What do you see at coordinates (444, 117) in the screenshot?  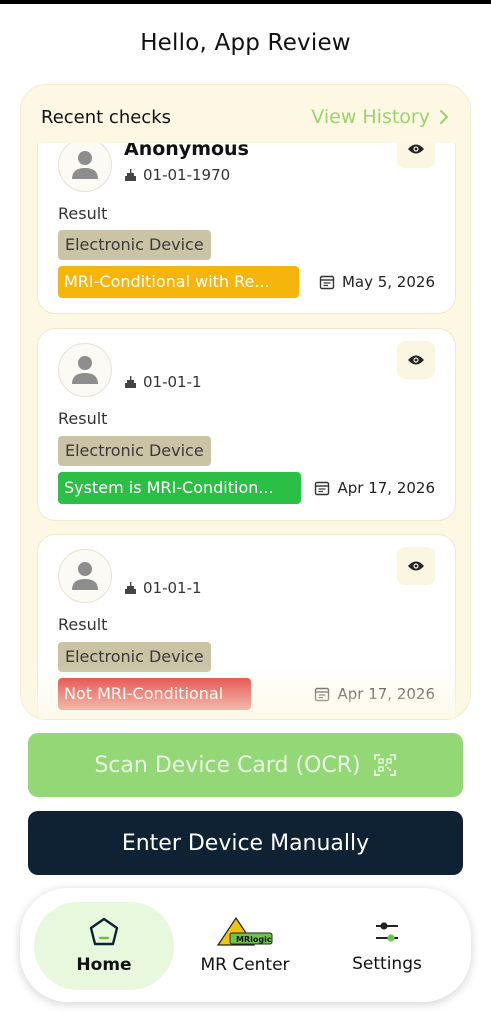 I see `chevron-right-icon` at bounding box center [444, 117].